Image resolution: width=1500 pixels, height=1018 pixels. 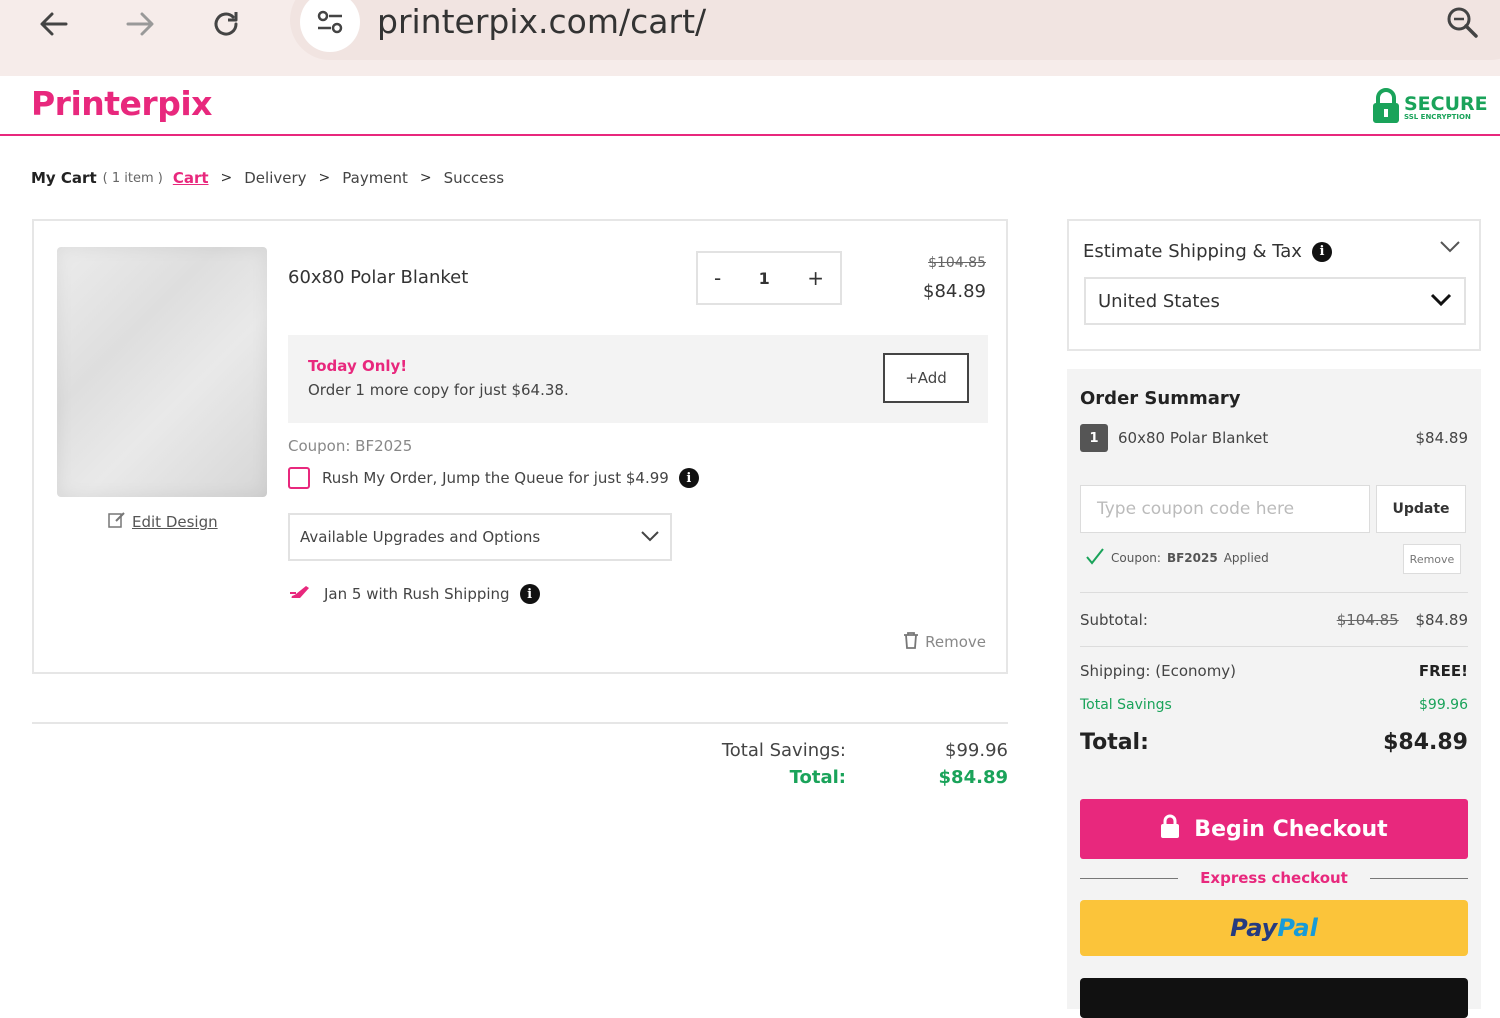 What do you see at coordinates (1160, 398) in the screenshot?
I see `order-summary-title: Order Summary` at bounding box center [1160, 398].